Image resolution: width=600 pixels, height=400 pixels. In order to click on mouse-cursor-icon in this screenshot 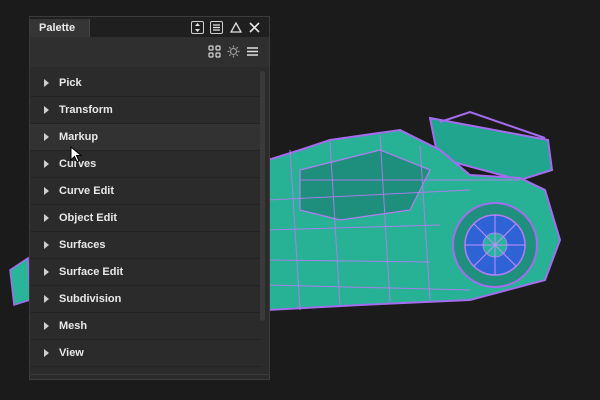, I will do `click(76, 154)`.